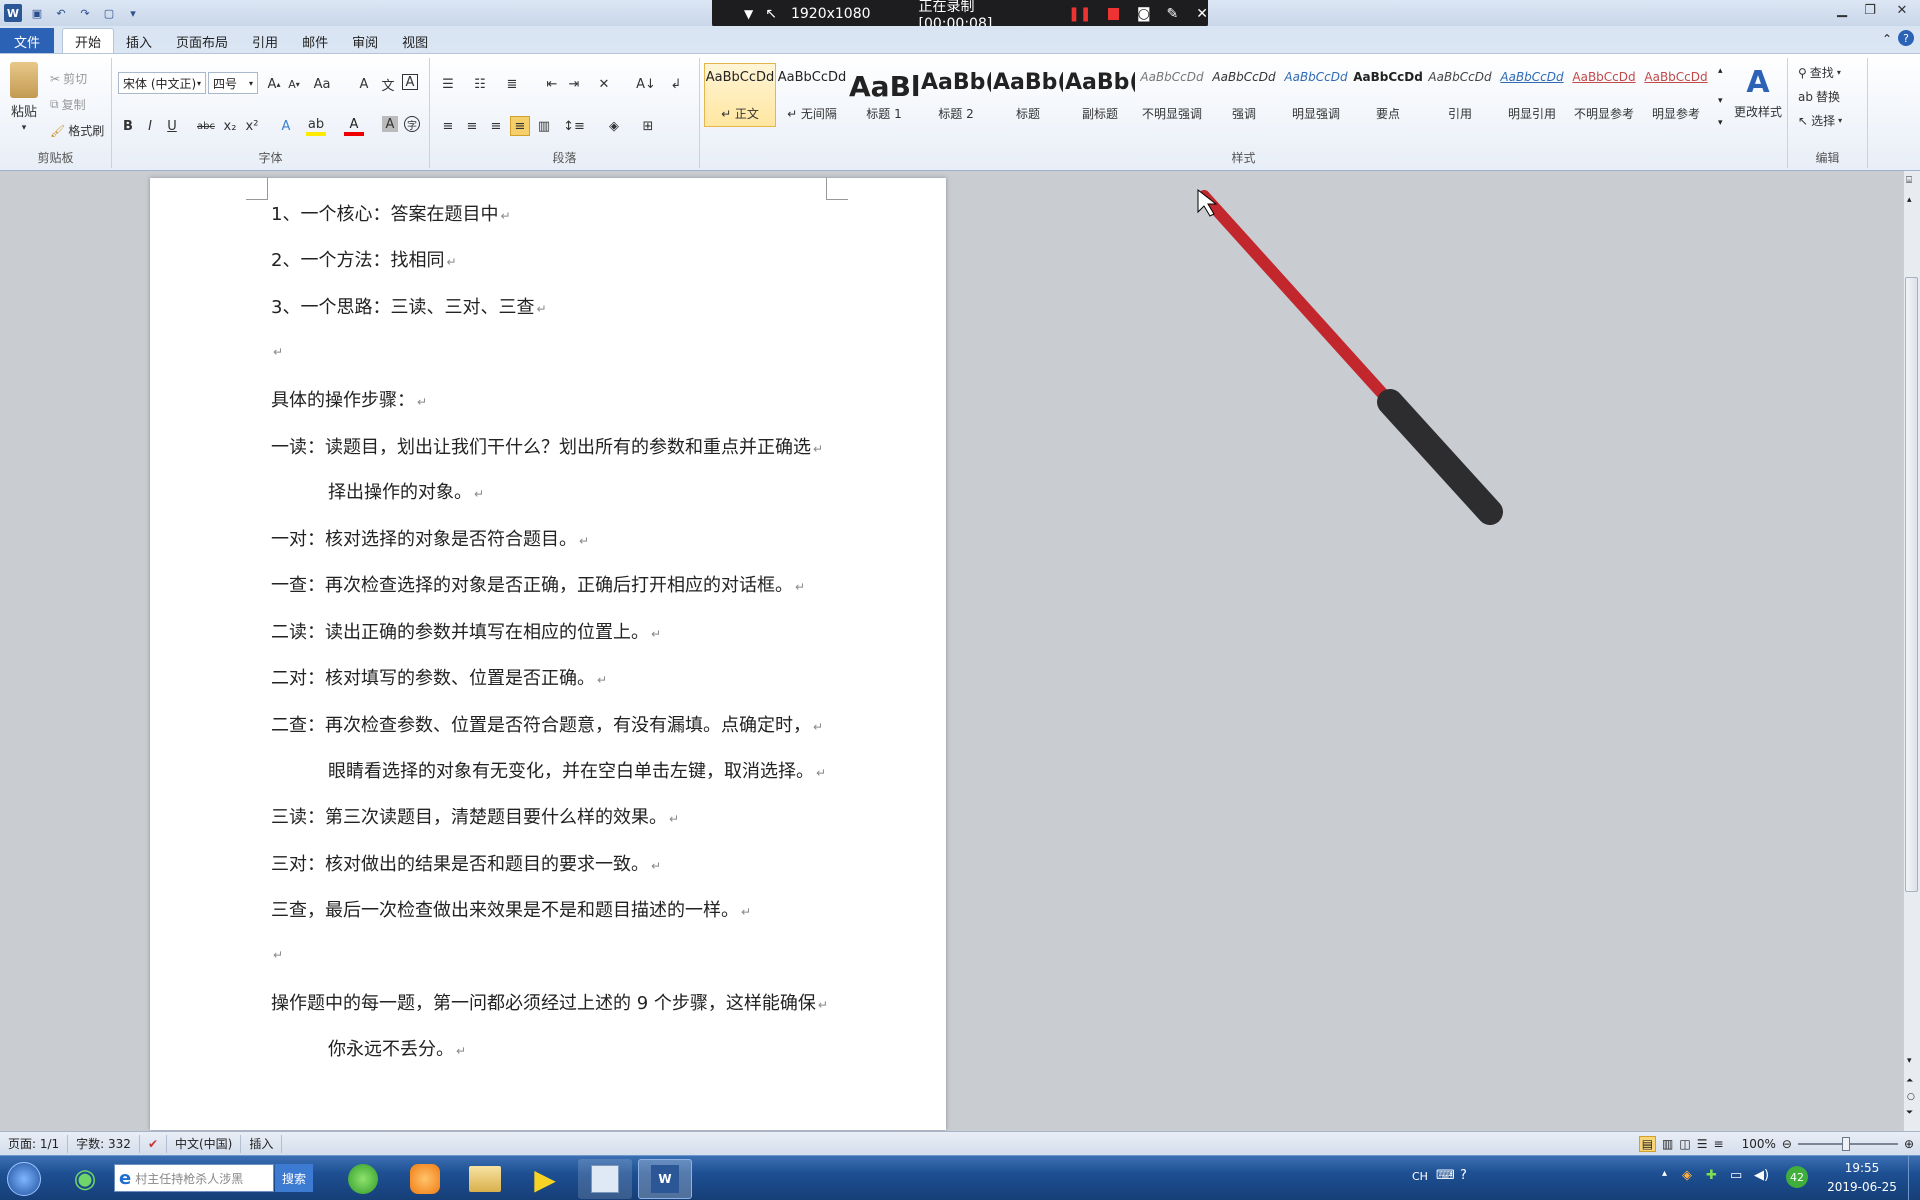 This screenshot has height=1200, width=1920. I want to click on tray-keyboard-icon: ⌨, so click(1445, 1175).